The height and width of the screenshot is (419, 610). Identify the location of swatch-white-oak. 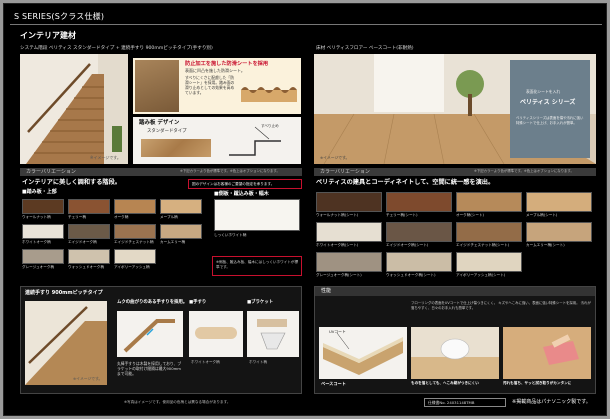
(43, 231).